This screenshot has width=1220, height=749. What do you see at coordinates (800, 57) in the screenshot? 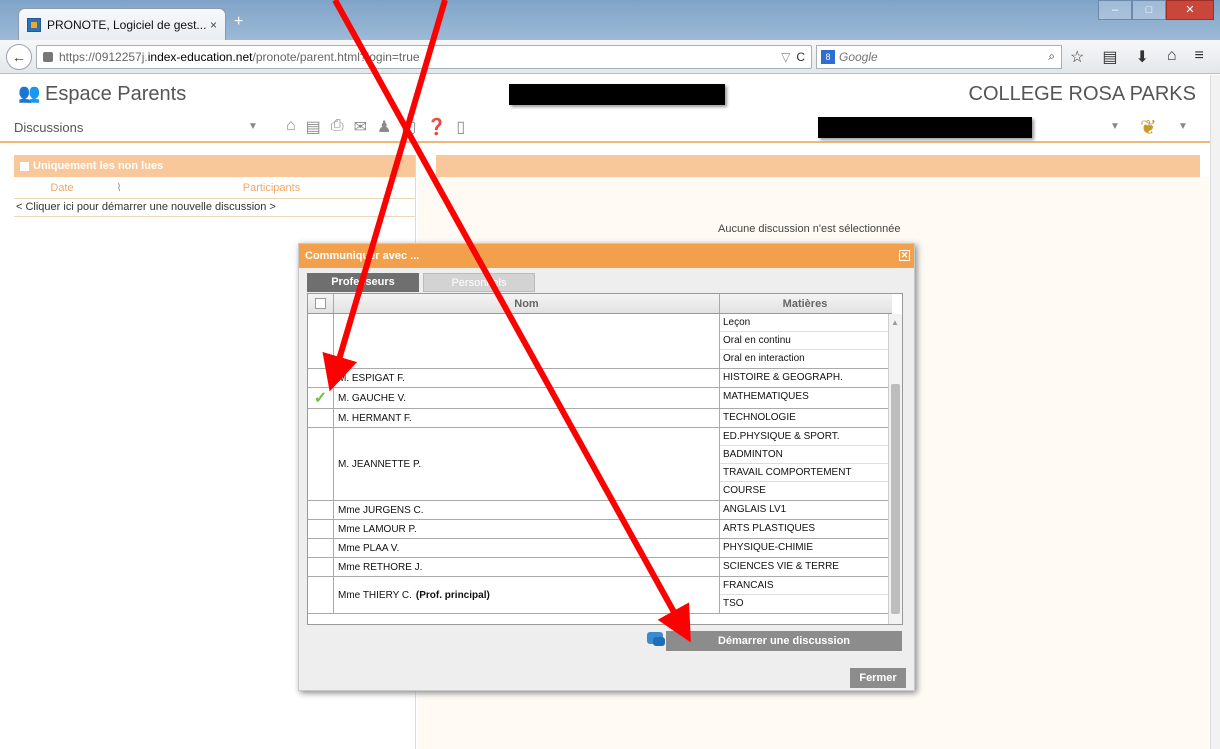
I see `reload-icon: C` at bounding box center [800, 57].